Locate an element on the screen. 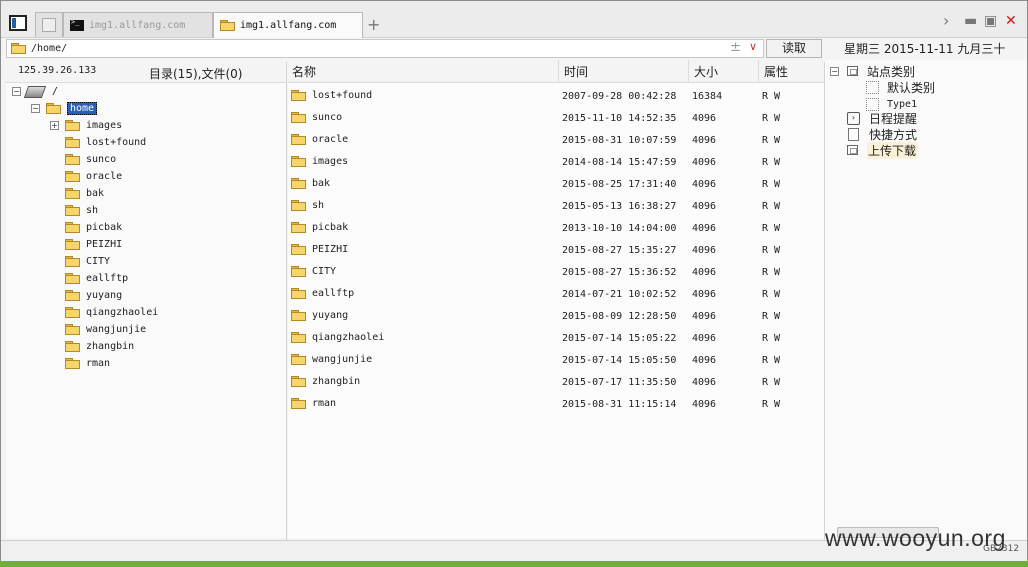 Image resolution: width=1028 pixels, height=567 pixels. file-name-cell: wangjunjie is located at coordinates (331, 359).